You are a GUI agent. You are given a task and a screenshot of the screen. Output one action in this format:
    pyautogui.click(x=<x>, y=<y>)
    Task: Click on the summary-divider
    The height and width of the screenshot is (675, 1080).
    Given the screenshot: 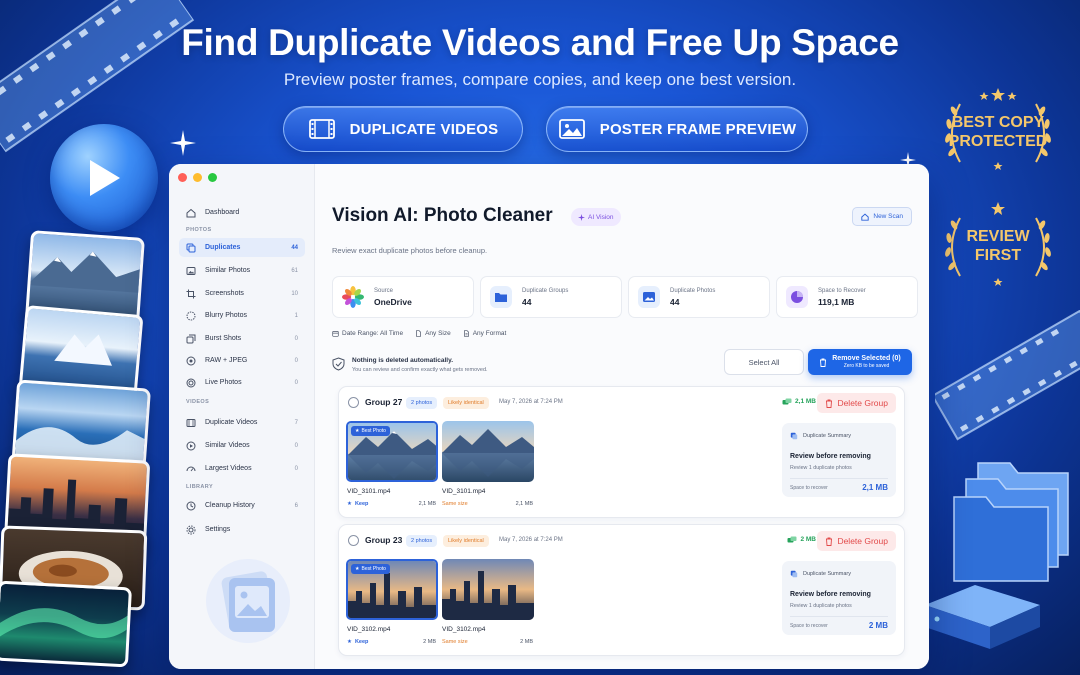 What is the action you would take?
    pyautogui.click(x=839, y=616)
    